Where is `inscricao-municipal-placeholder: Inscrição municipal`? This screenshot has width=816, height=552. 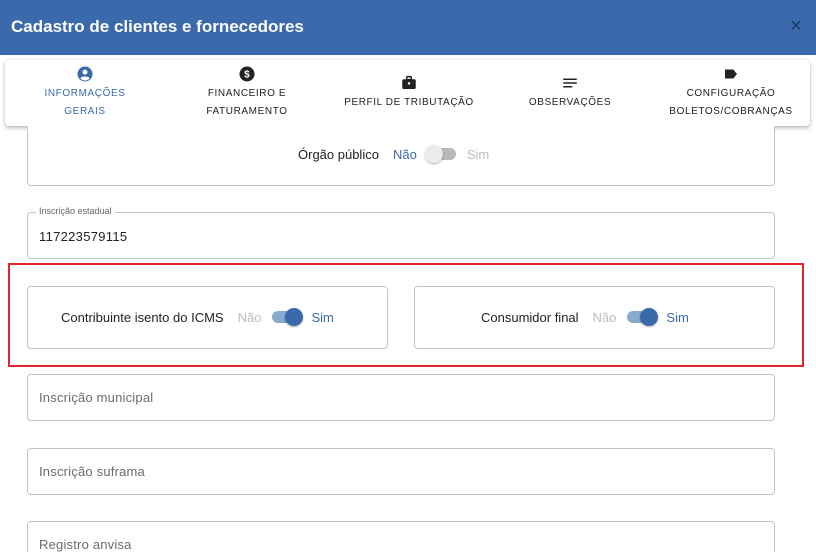
inscricao-municipal-placeholder: Inscrição municipal is located at coordinates (96, 397).